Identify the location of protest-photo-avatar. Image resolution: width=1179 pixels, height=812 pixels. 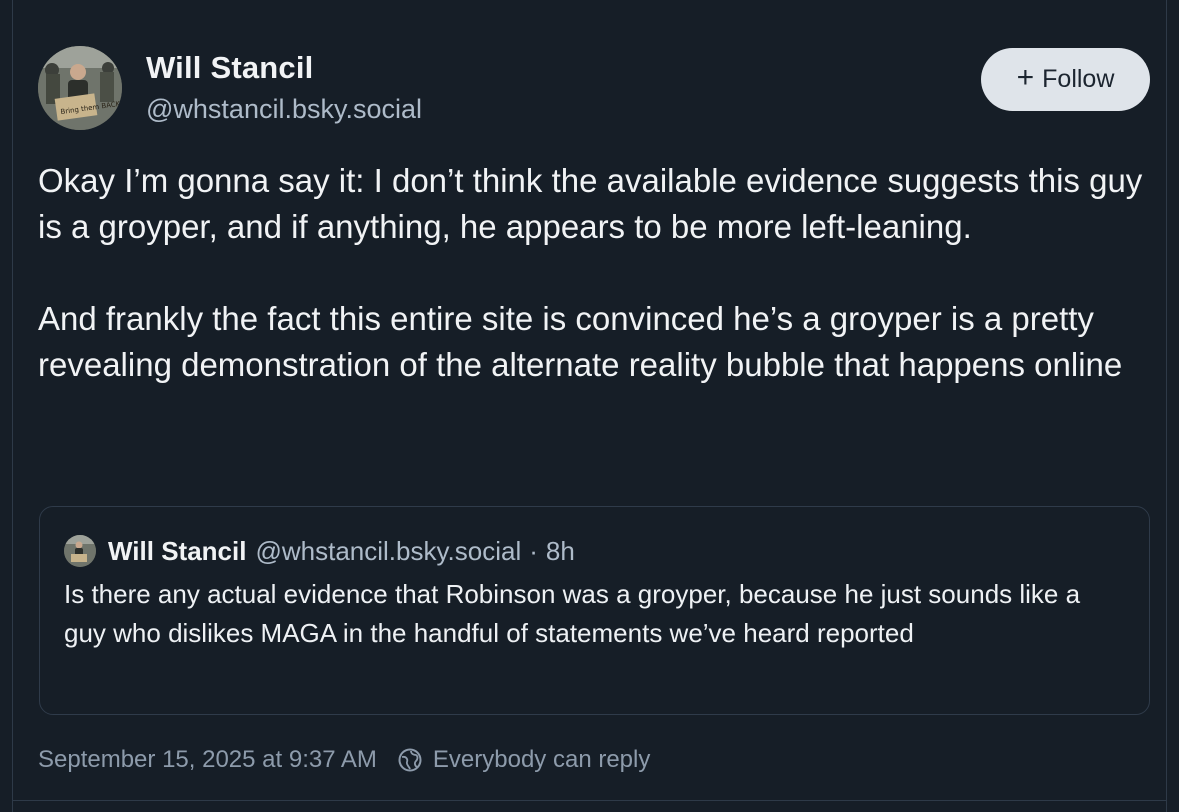
(80, 551).